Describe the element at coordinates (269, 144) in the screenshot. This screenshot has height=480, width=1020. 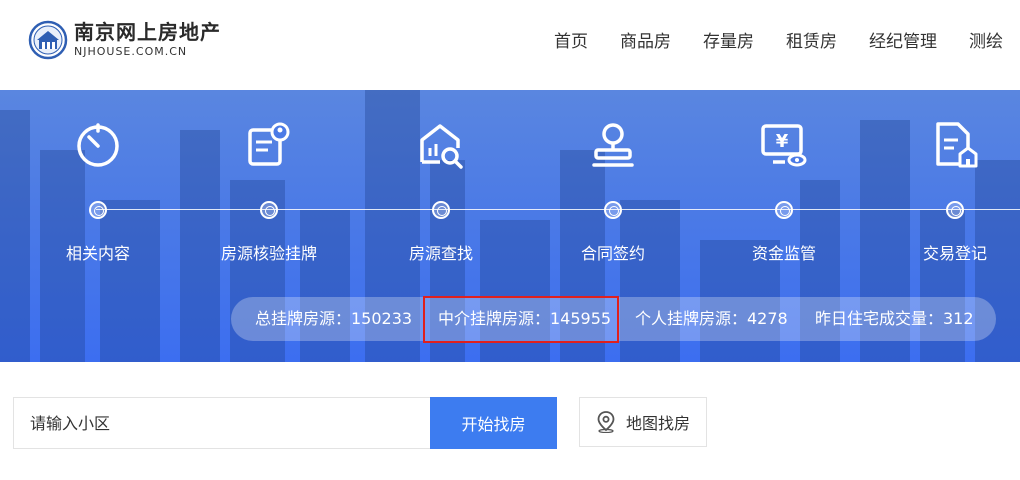
I see `listing-verify-icon` at that location.